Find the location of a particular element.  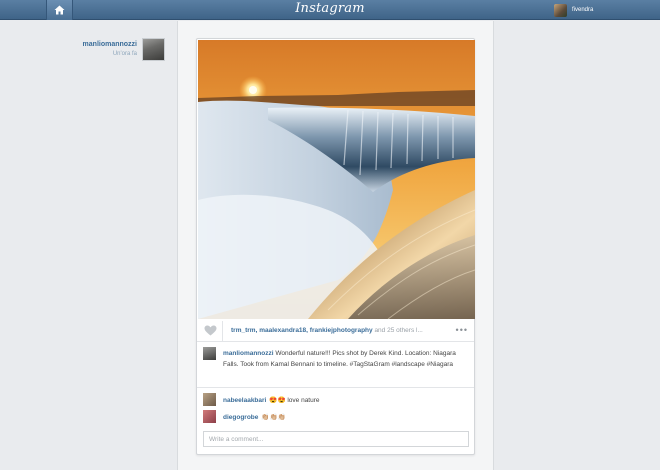

user-profile-menu: fivendra is located at coordinates (603, 10).